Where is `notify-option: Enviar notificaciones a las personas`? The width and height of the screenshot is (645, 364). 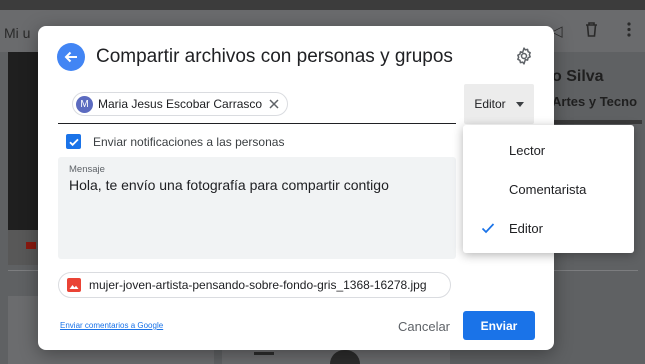
notify-option: Enviar notificaciones a las personas is located at coordinates (175, 141).